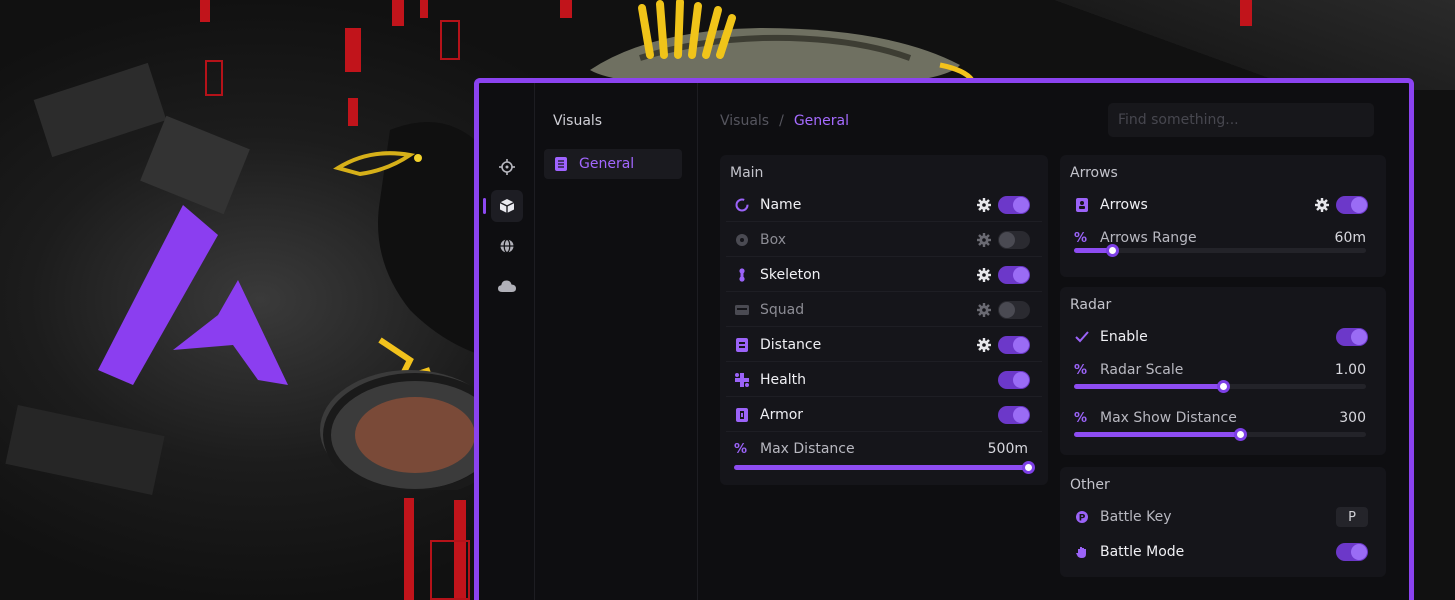  I want to click on nav-title: Visuals, so click(578, 121).